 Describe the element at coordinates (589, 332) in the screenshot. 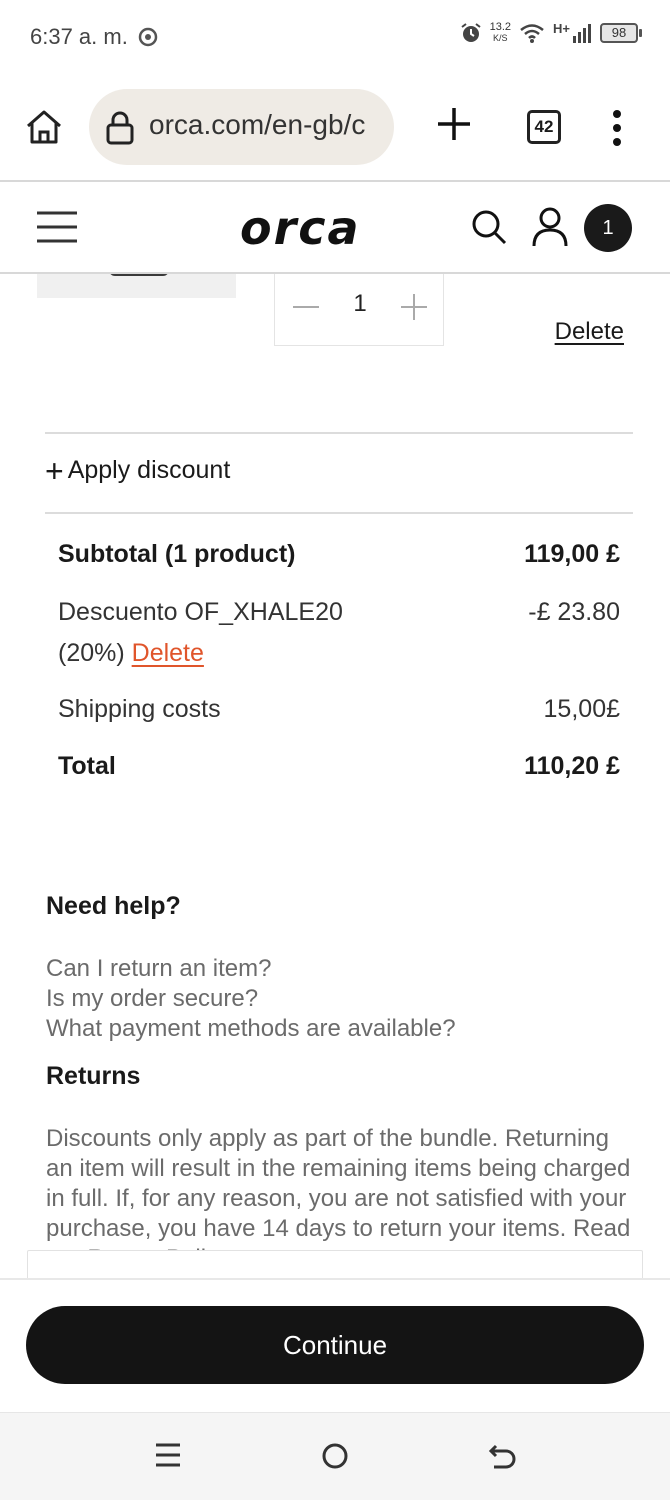

I see `delete-item-link: Delete` at that location.